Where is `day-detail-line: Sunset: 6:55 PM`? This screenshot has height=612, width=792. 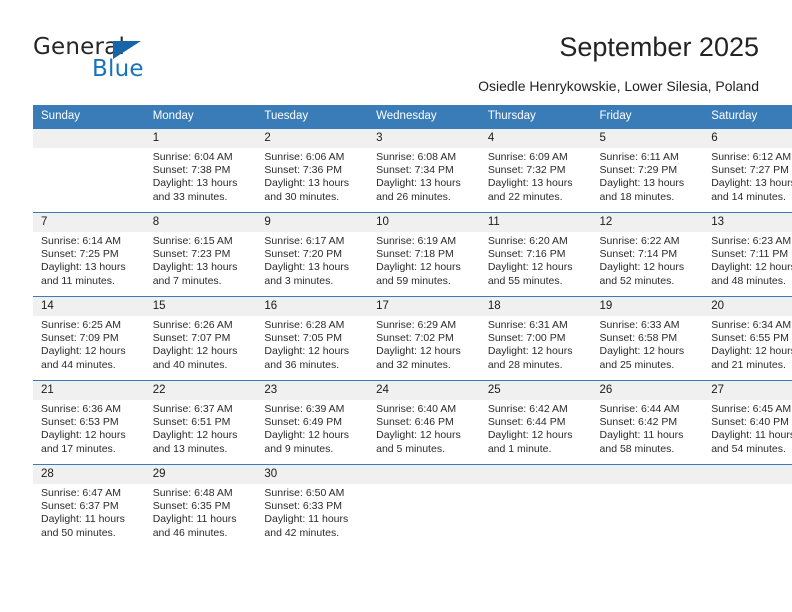
day-detail-line: Sunset: 6:55 PM is located at coordinates (750, 338).